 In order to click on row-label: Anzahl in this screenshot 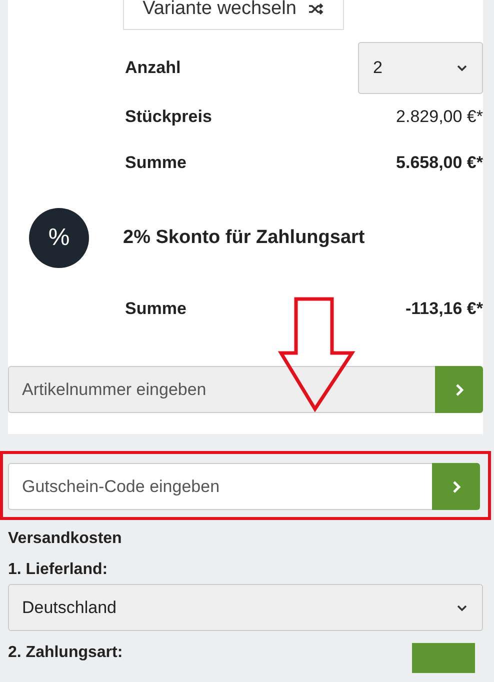, I will do `click(153, 68)`.